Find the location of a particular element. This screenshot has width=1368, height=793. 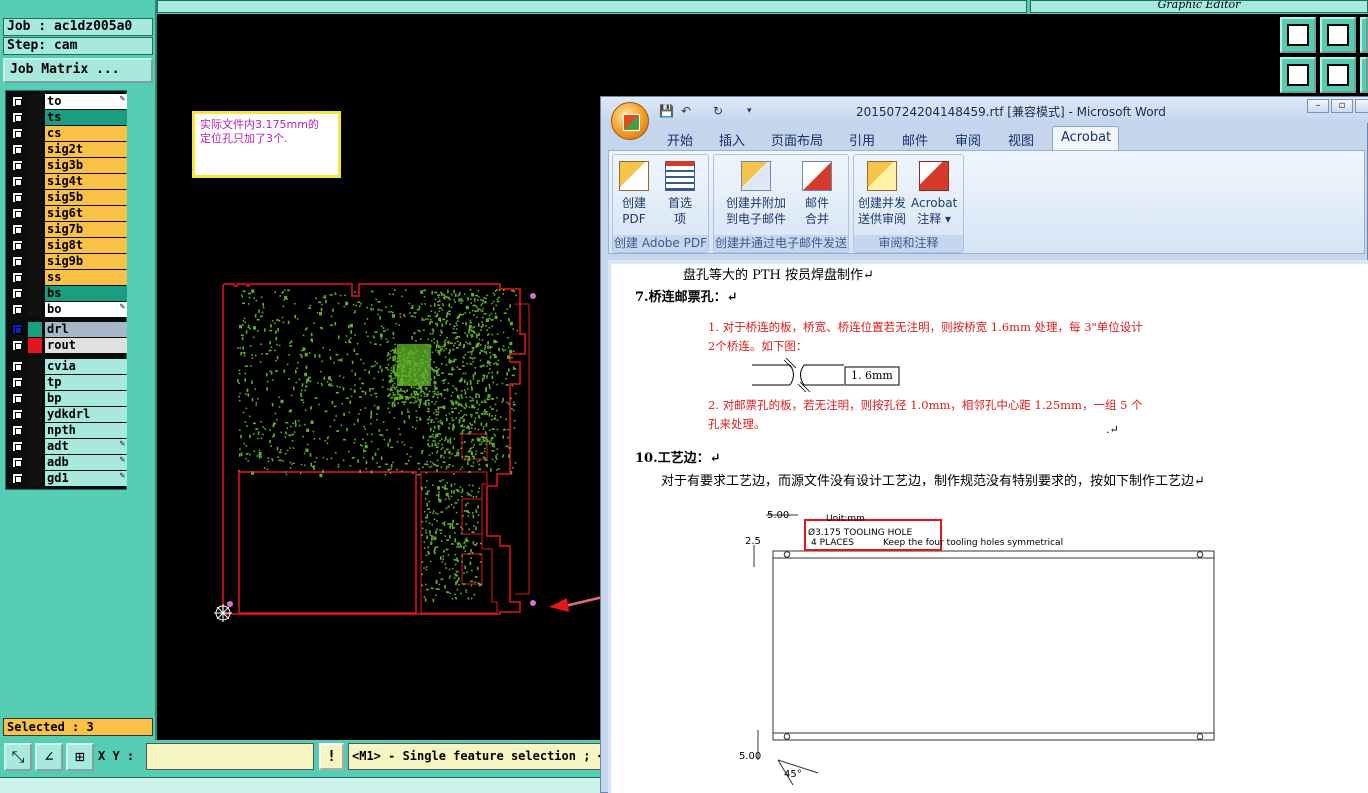

layer-row-bp: bp is located at coordinates (68, 398).